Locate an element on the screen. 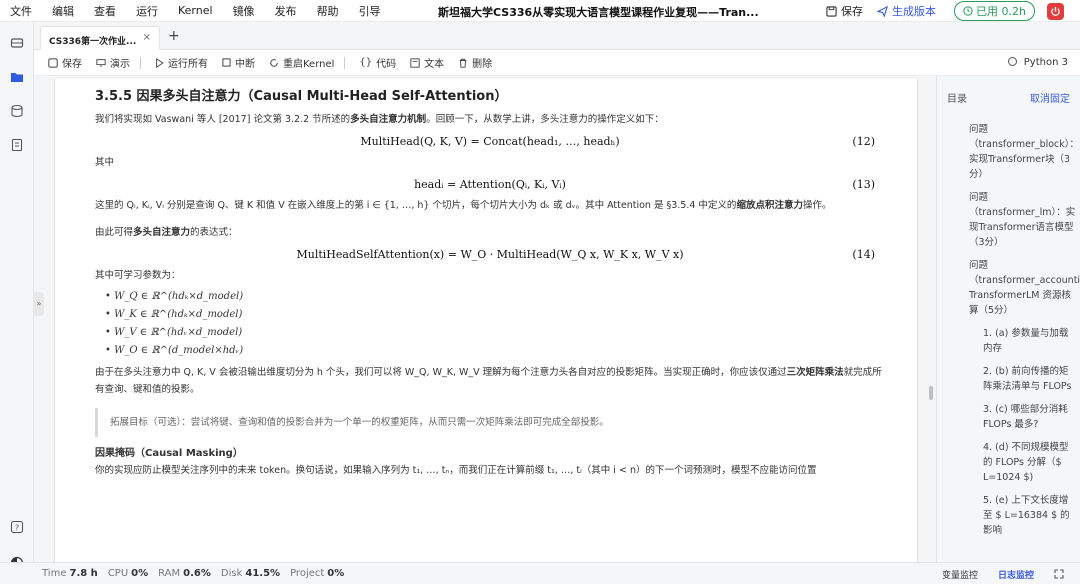 The height and width of the screenshot is (584, 1080). toolbar-restart-button: 重启Kernel is located at coordinates (301, 62).